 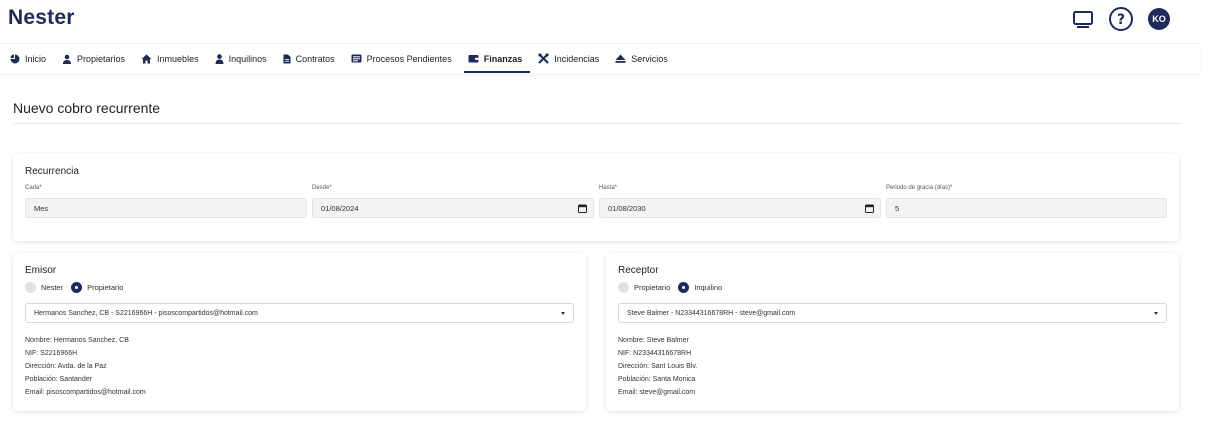 What do you see at coordinates (52, 171) in the screenshot?
I see `recurrencia-title: Recurrencia` at bounding box center [52, 171].